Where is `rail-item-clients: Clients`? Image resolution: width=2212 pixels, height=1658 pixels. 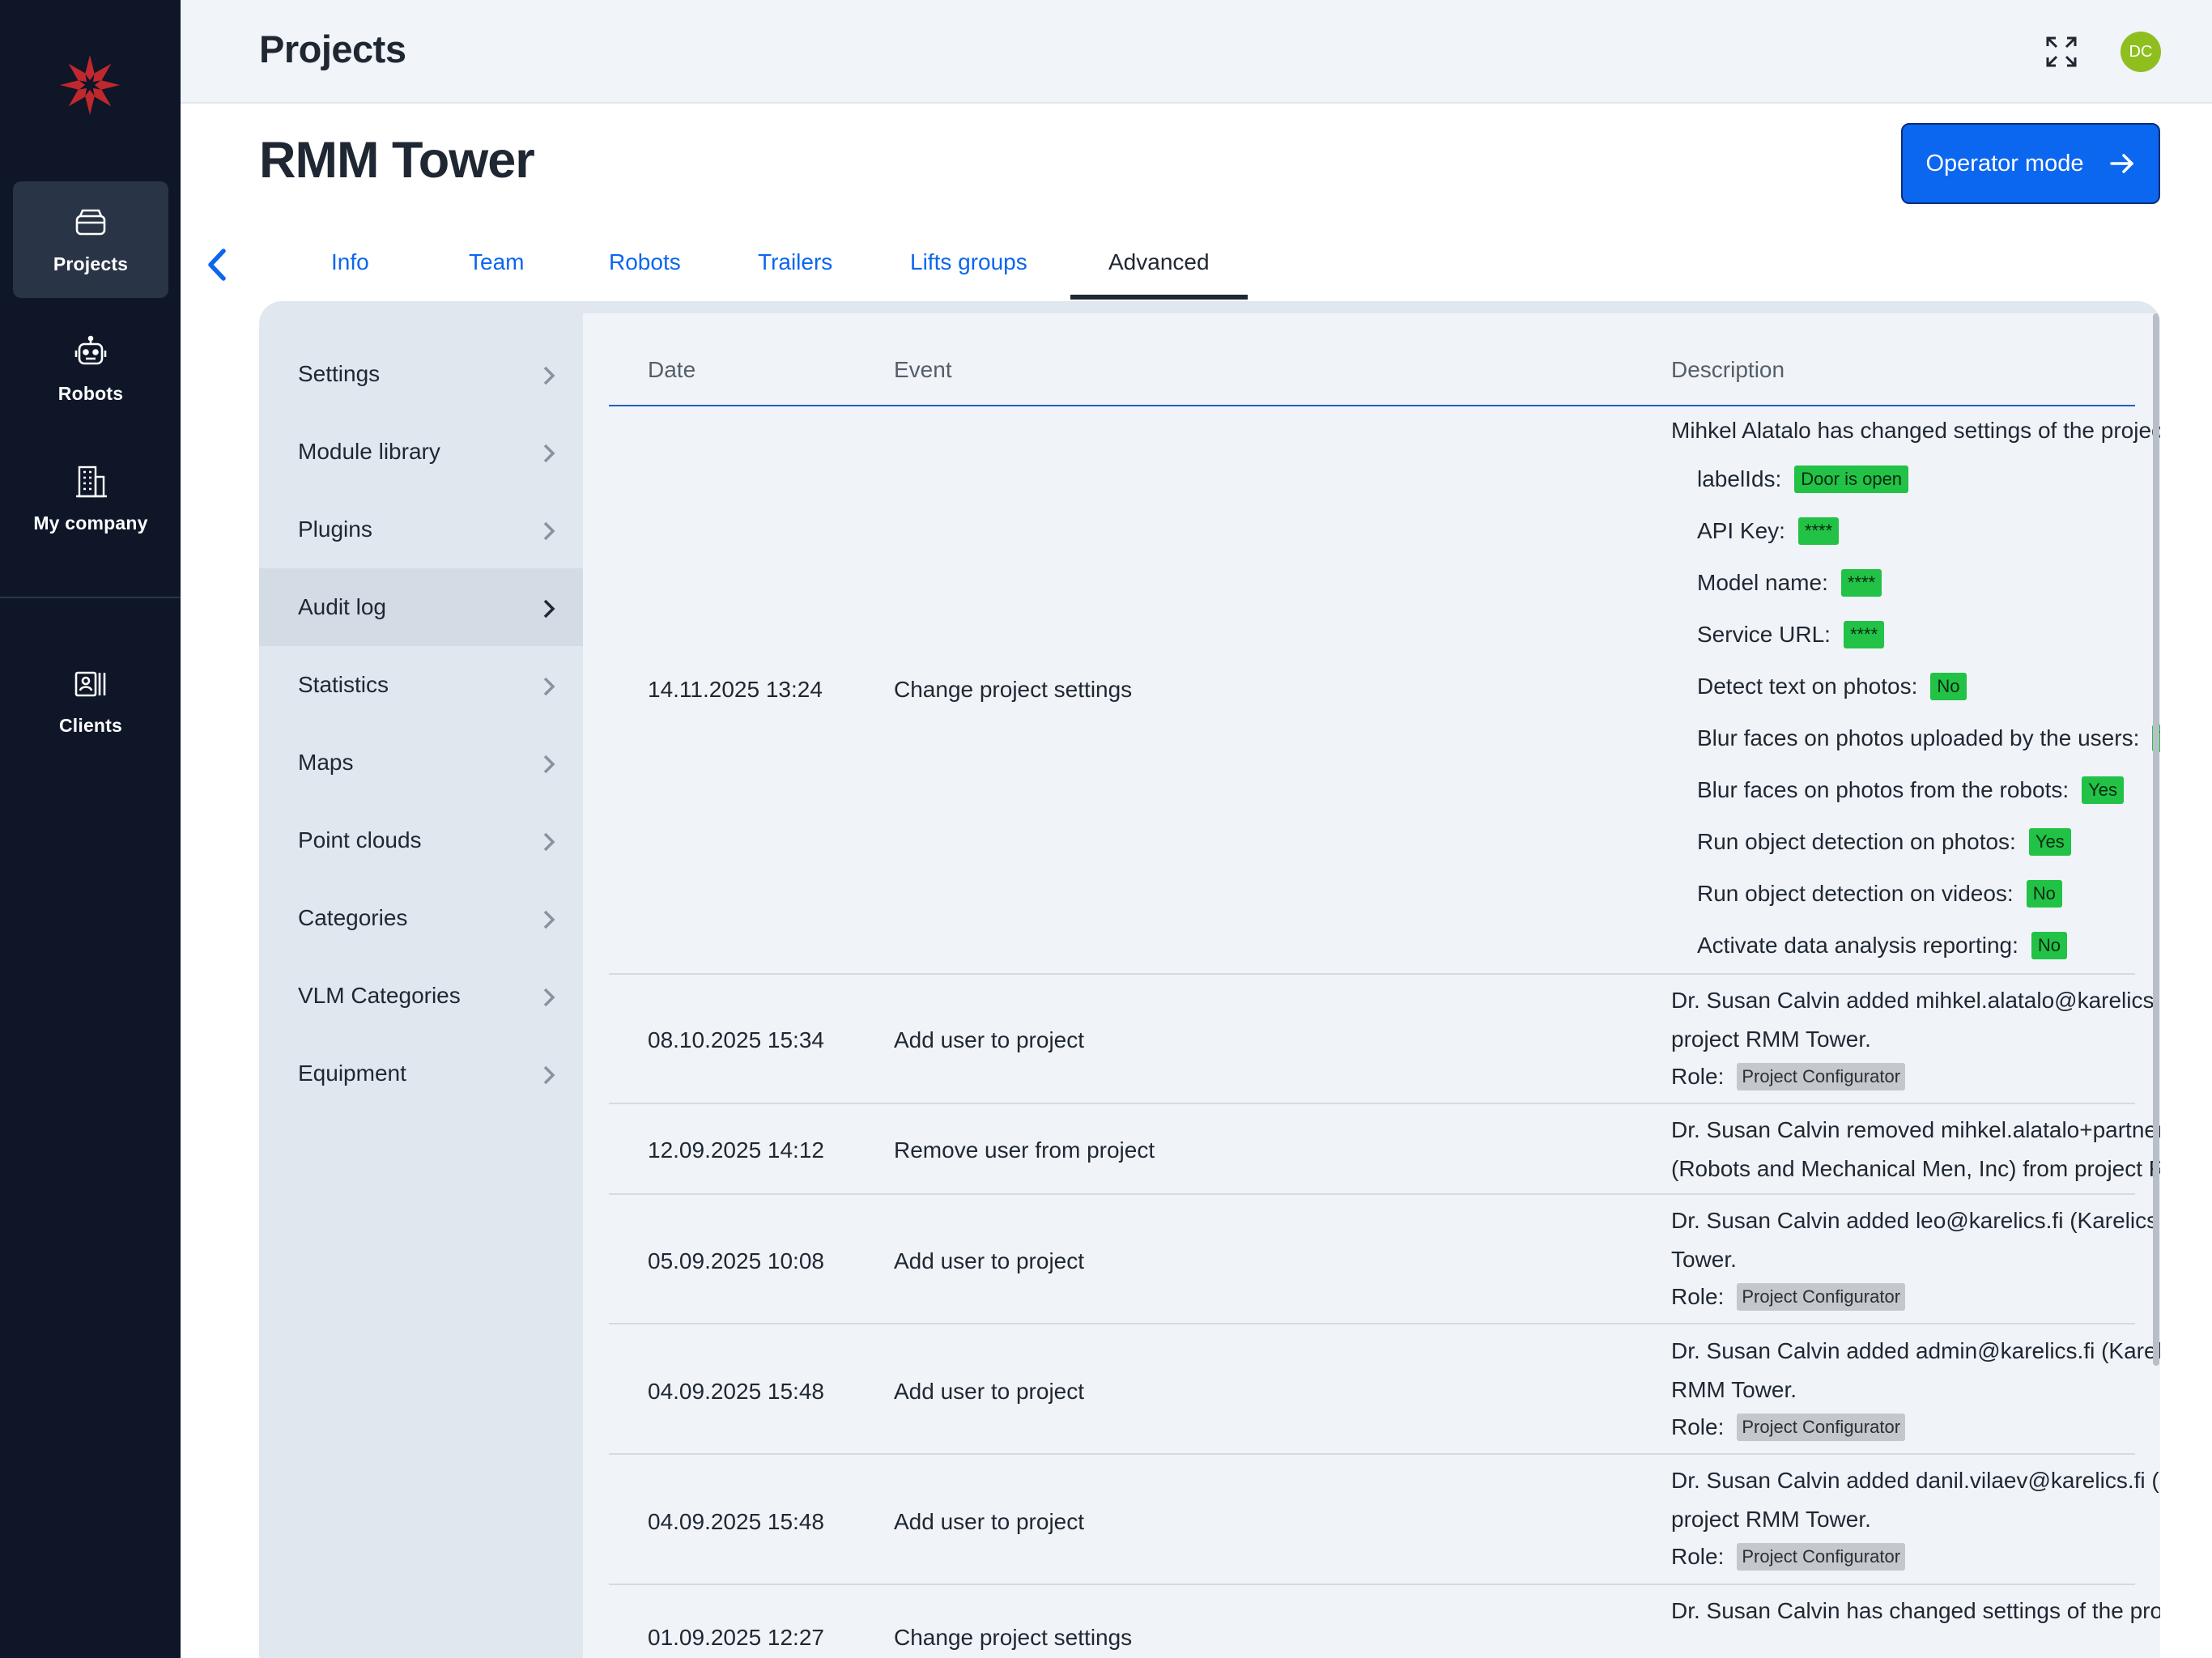 rail-item-clients: Clients is located at coordinates (90, 701).